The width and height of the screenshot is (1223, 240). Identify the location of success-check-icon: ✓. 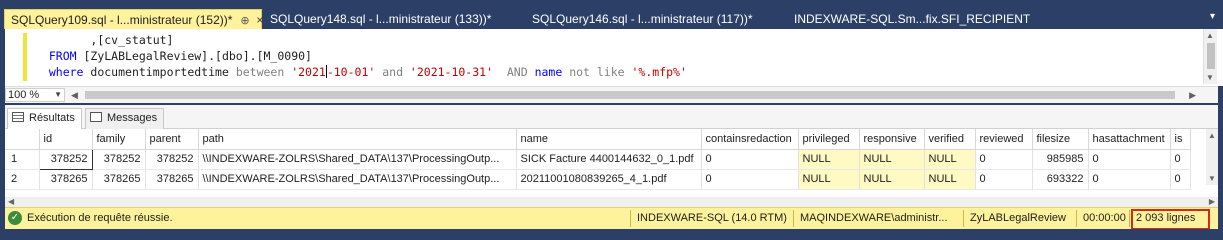
(15, 218).